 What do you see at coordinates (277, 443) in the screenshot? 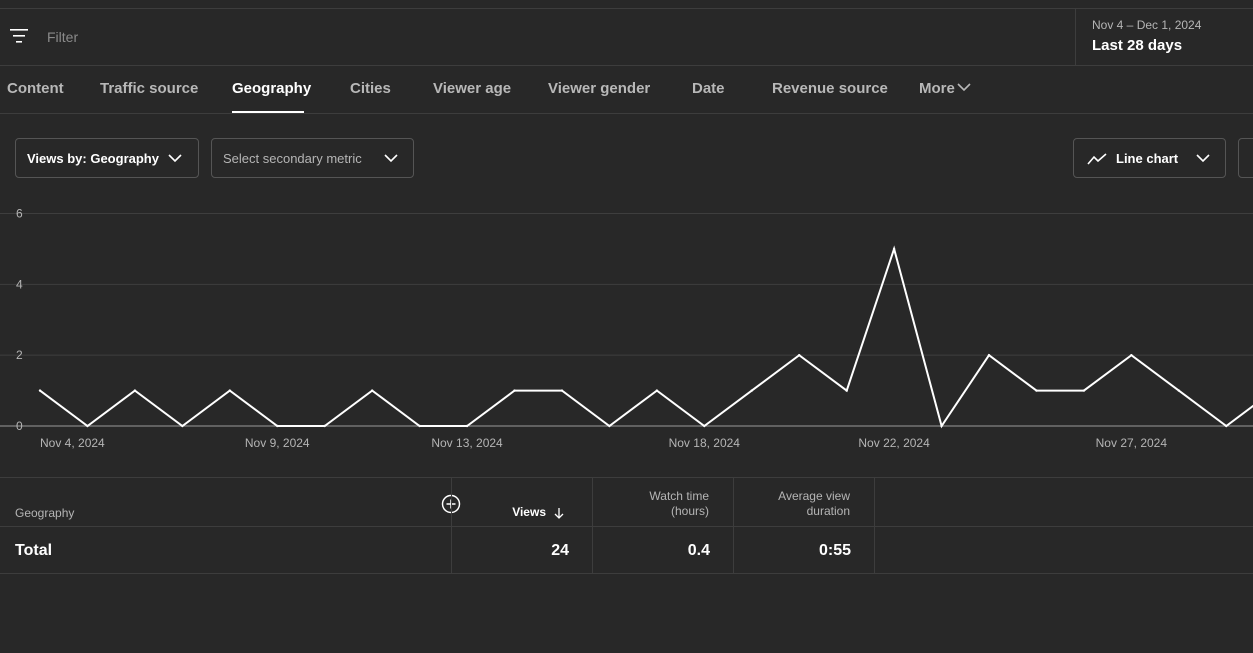
I see `x-tick-label: Nov 9, 2024` at bounding box center [277, 443].